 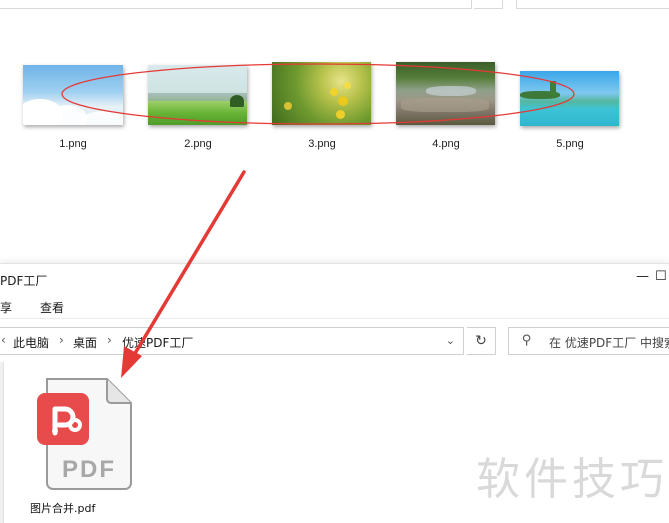 What do you see at coordinates (334, 279) in the screenshot?
I see `title-bar: PDF工厂 — ☐` at bounding box center [334, 279].